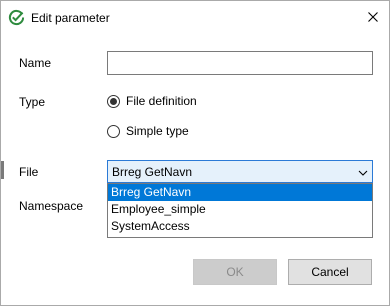 The width and height of the screenshot is (390, 306). I want to click on name-input, so click(240, 63).